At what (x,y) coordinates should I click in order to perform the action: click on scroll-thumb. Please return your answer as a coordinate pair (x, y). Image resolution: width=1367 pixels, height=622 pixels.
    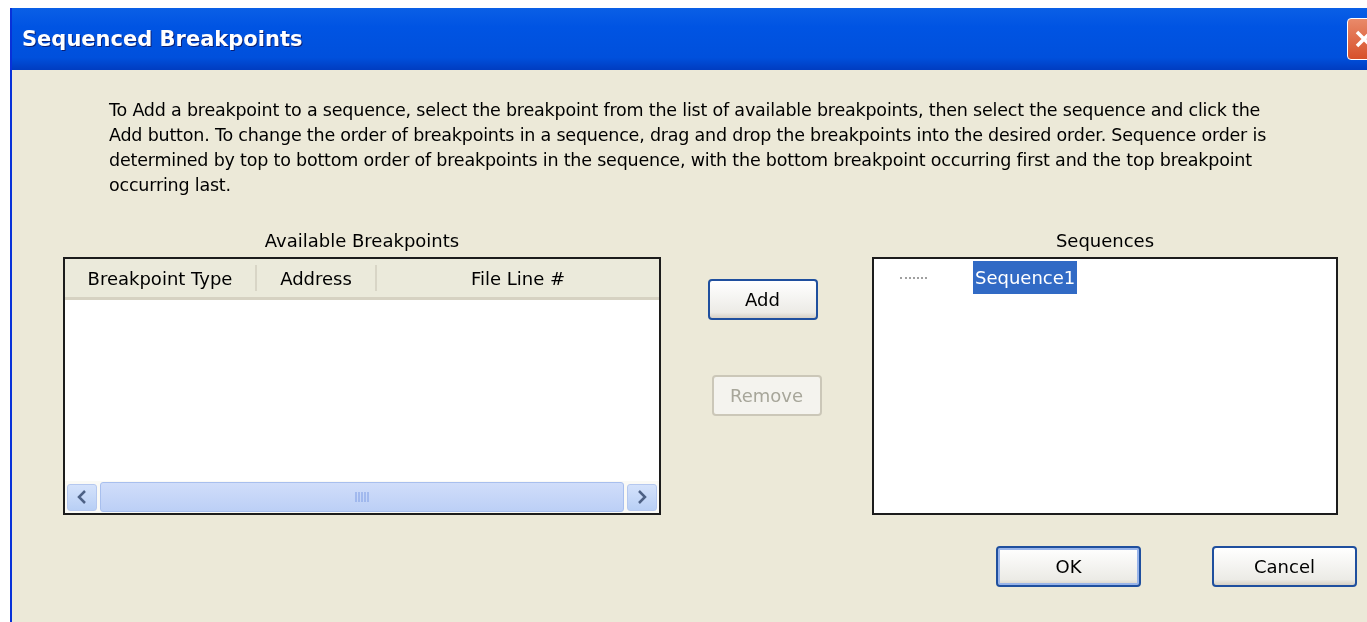
    Looking at the image, I should click on (362, 497).